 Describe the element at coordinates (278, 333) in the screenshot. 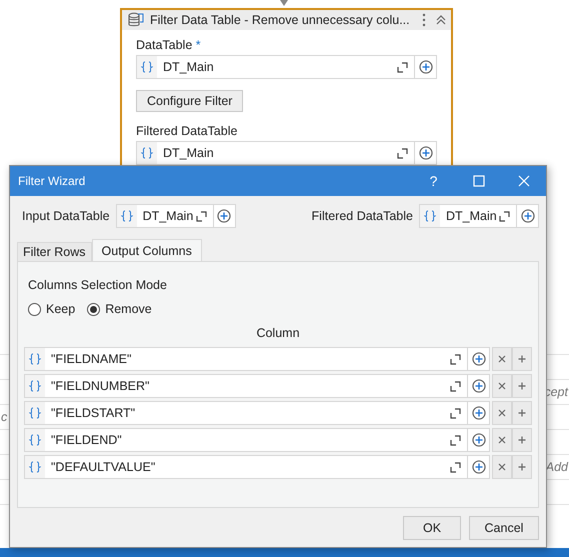

I see `column-header: Column` at that location.